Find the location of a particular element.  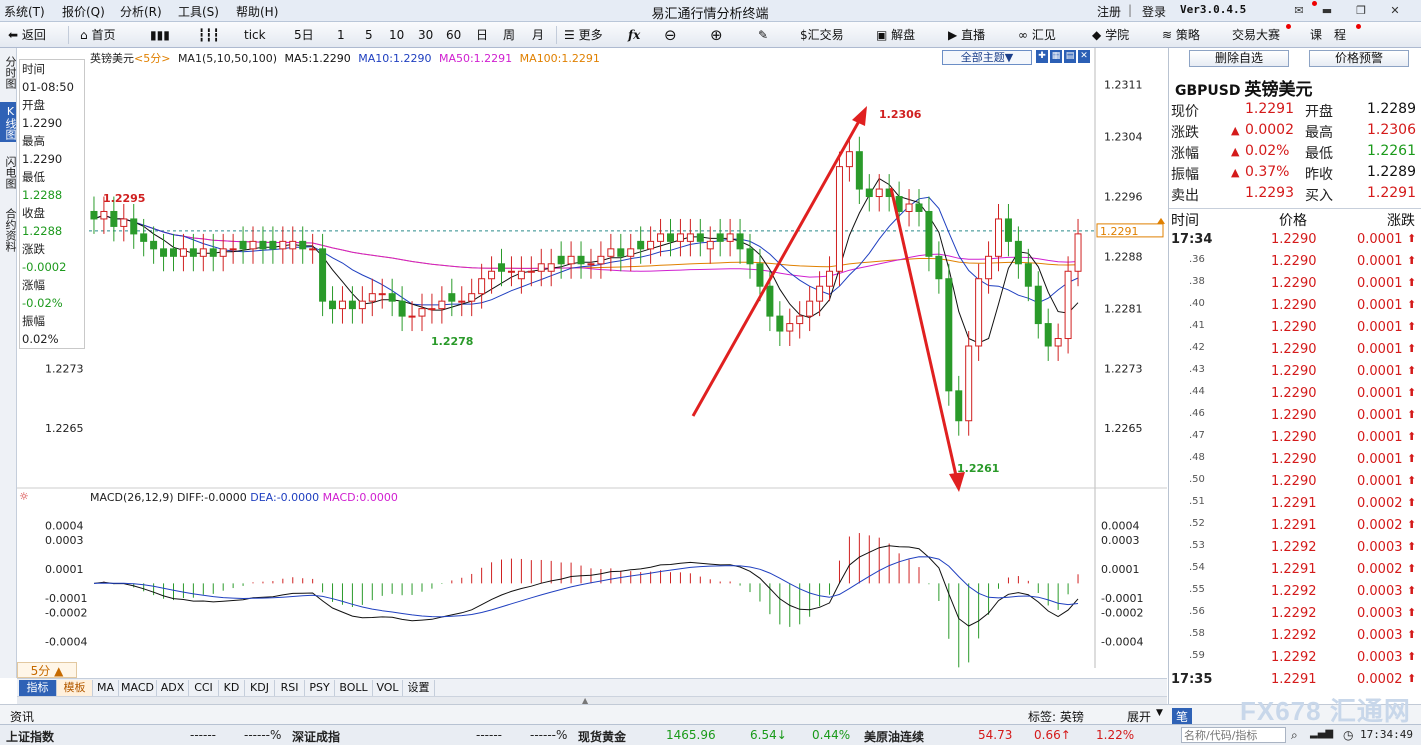

indicator-tab-4: ADX is located at coordinates (173, 688).